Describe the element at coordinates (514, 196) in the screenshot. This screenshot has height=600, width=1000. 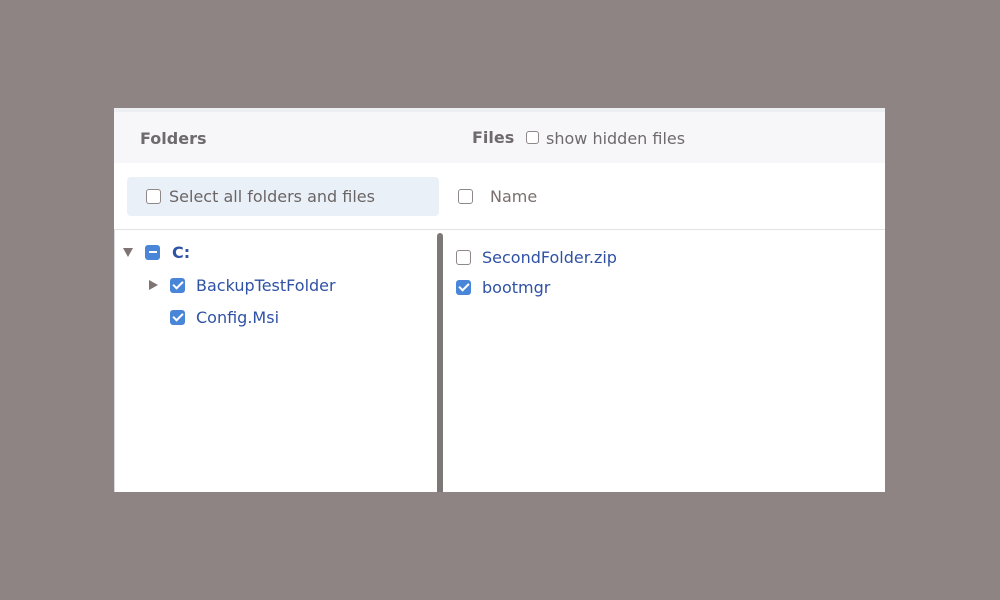
I see `name-column-label: Name` at that location.